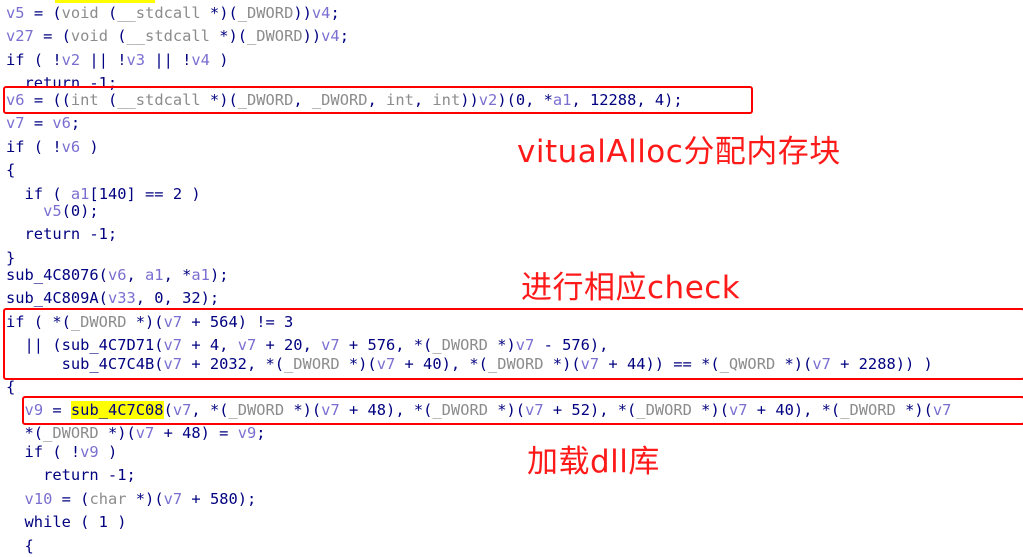 This screenshot has width=1023, height=557. Describe the element at coordinates (514, 499) in the screenshot. I see `code-line: v10 = (char *)(v7 + 580);` at that location.